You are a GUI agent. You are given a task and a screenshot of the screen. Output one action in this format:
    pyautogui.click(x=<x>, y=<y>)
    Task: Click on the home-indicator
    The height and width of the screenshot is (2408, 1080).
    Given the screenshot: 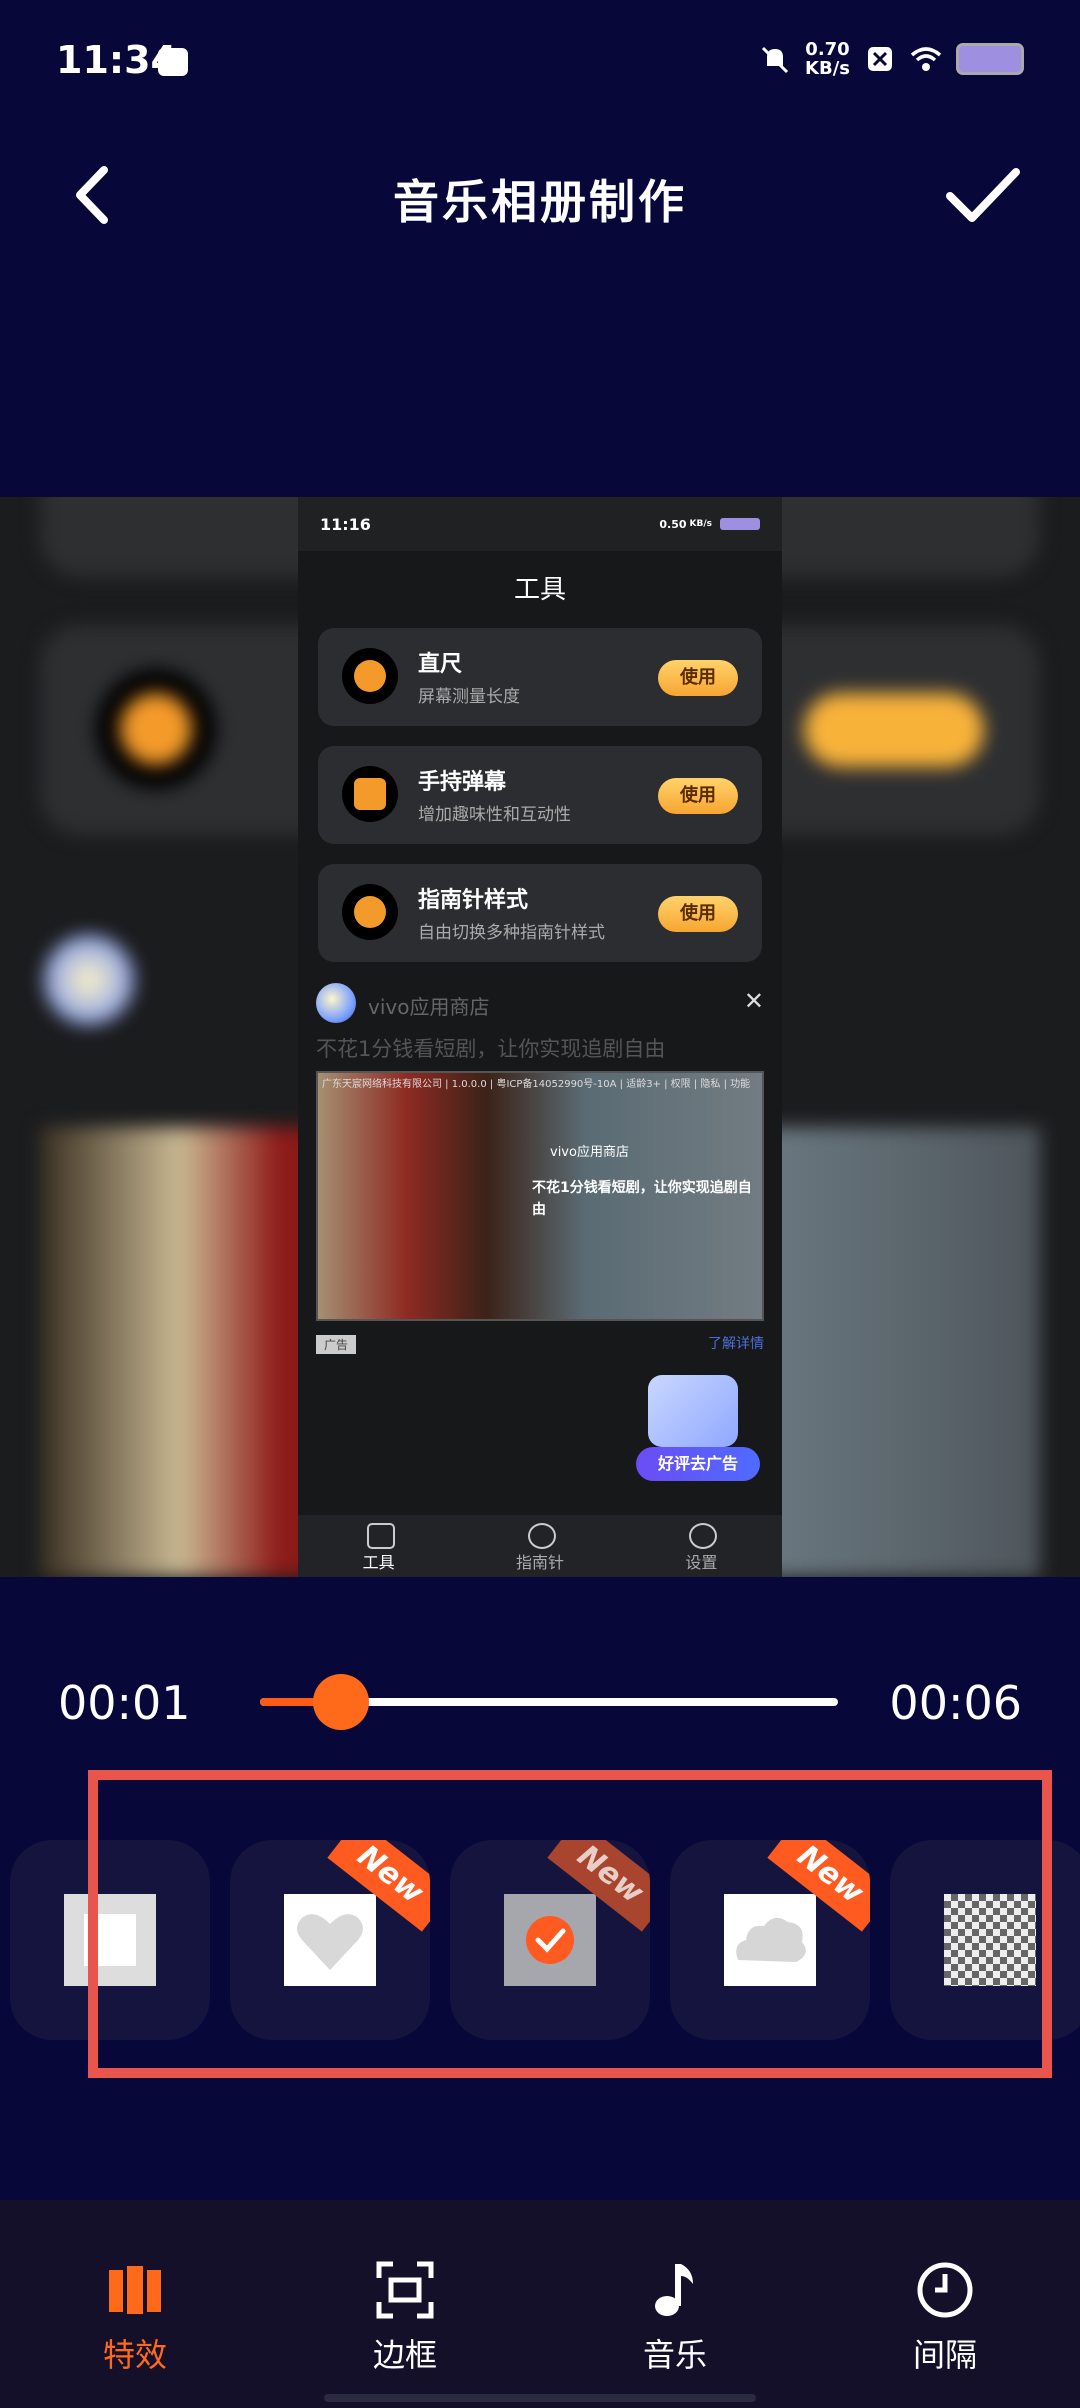 What is the action you would take?
    pyautogui.click(x=540, y=2398)
    